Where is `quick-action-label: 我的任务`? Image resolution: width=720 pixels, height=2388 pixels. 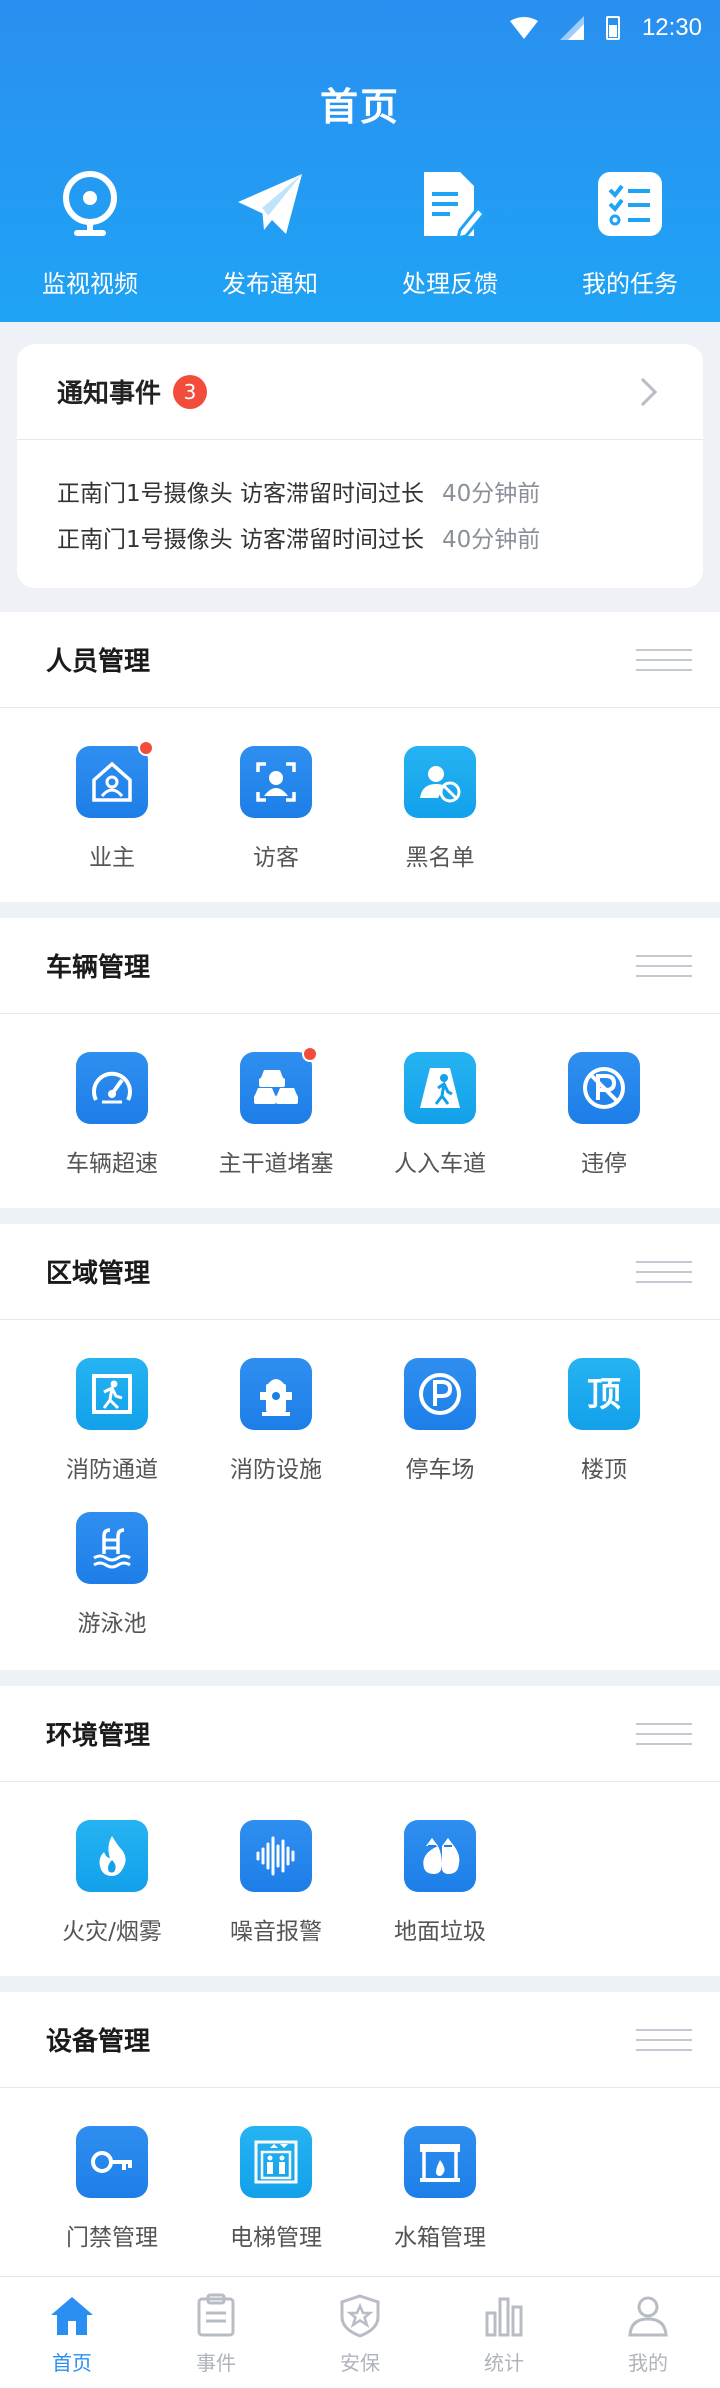
quick-action-label: 我的任务 is located at coordinates (630, 284).